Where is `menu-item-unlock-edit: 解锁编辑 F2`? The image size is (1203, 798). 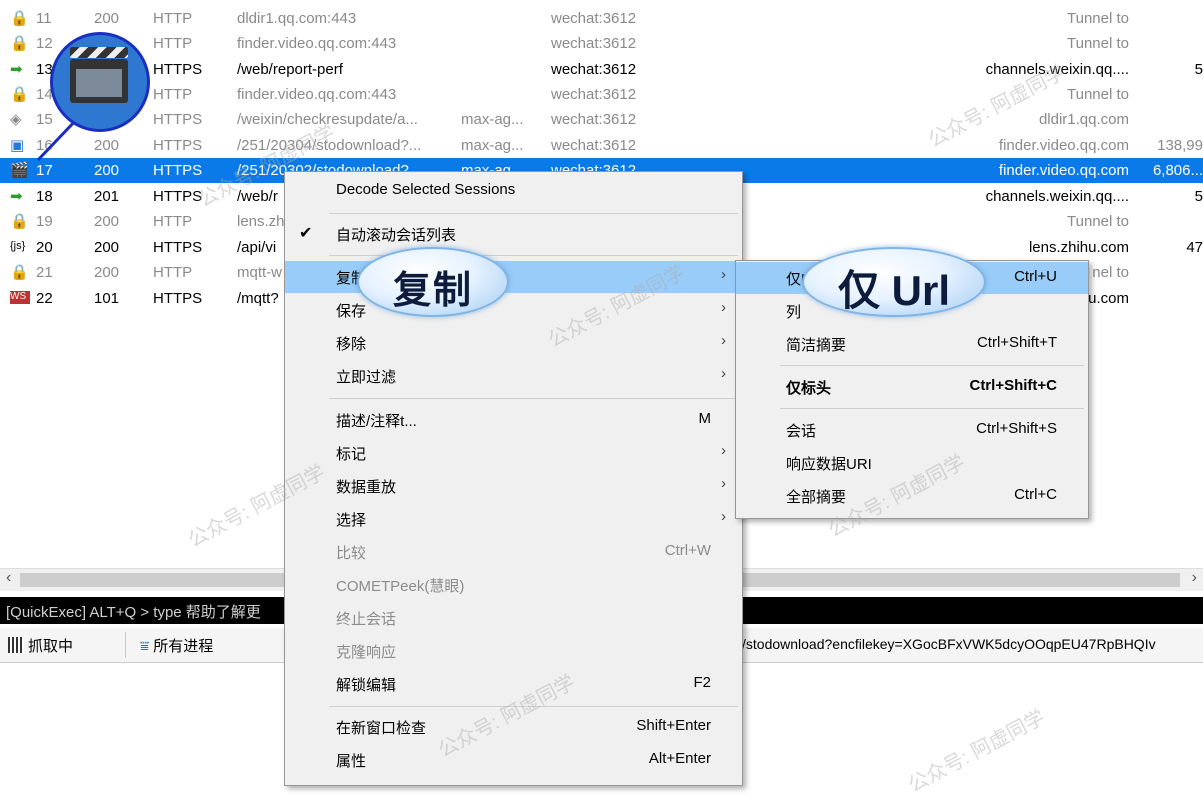 menu-item-unlock-edit: 解锁编辑 F2 is located at coordinates (513, 684).